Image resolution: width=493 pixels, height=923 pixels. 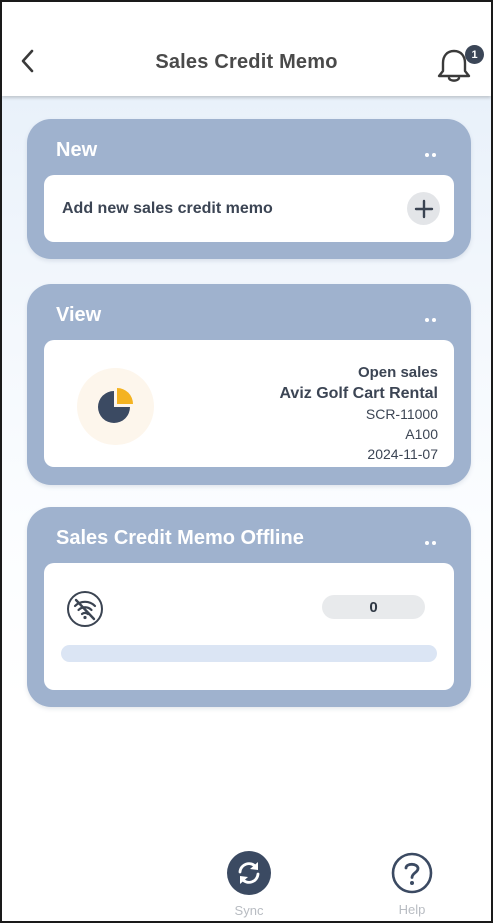 I want to click on sync-button: Sync, so click(x=249, y=882).